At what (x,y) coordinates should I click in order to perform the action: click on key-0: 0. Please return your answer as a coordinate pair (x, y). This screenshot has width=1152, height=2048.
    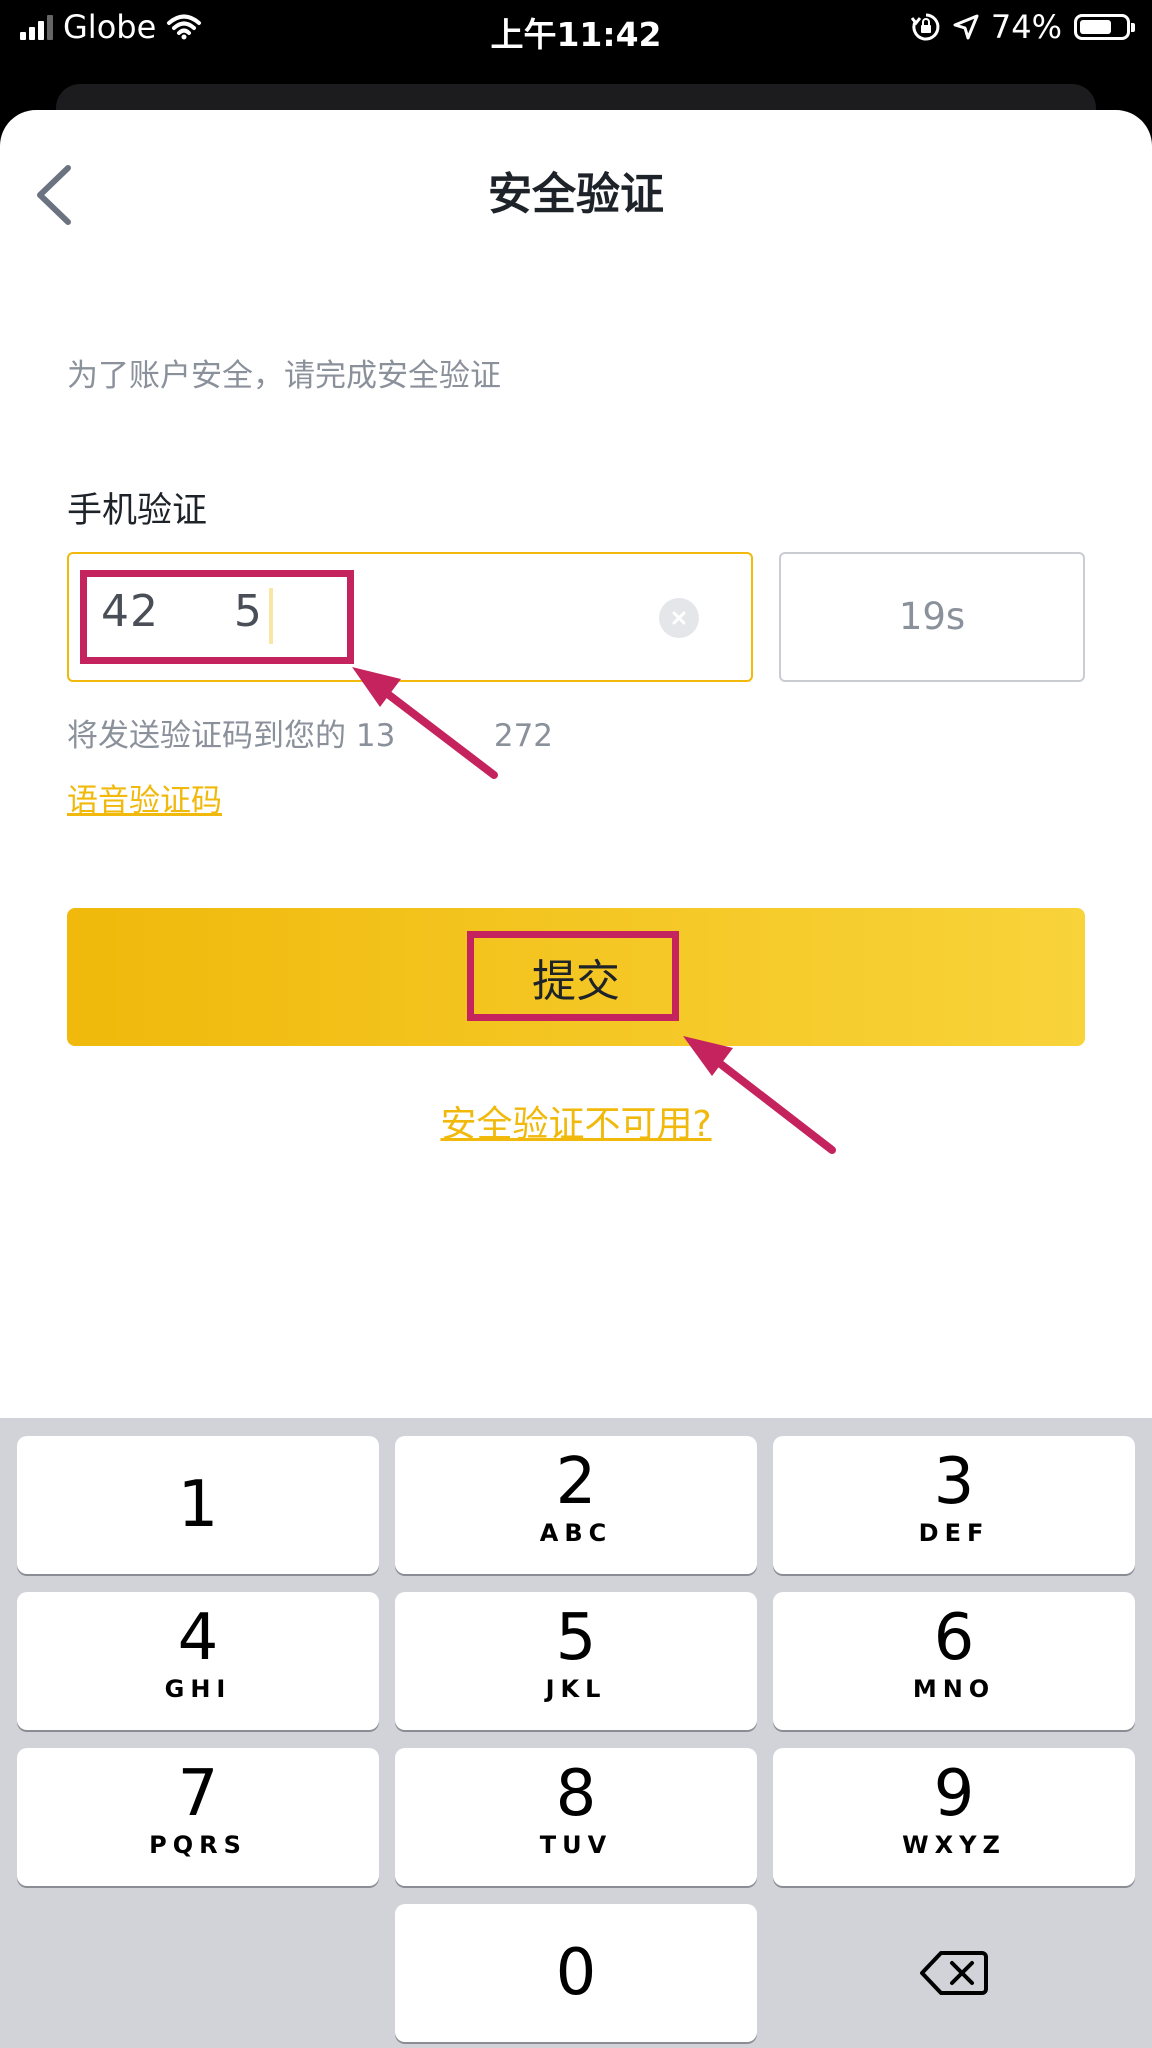
    Looking at the image, I should click on (576, 1973).